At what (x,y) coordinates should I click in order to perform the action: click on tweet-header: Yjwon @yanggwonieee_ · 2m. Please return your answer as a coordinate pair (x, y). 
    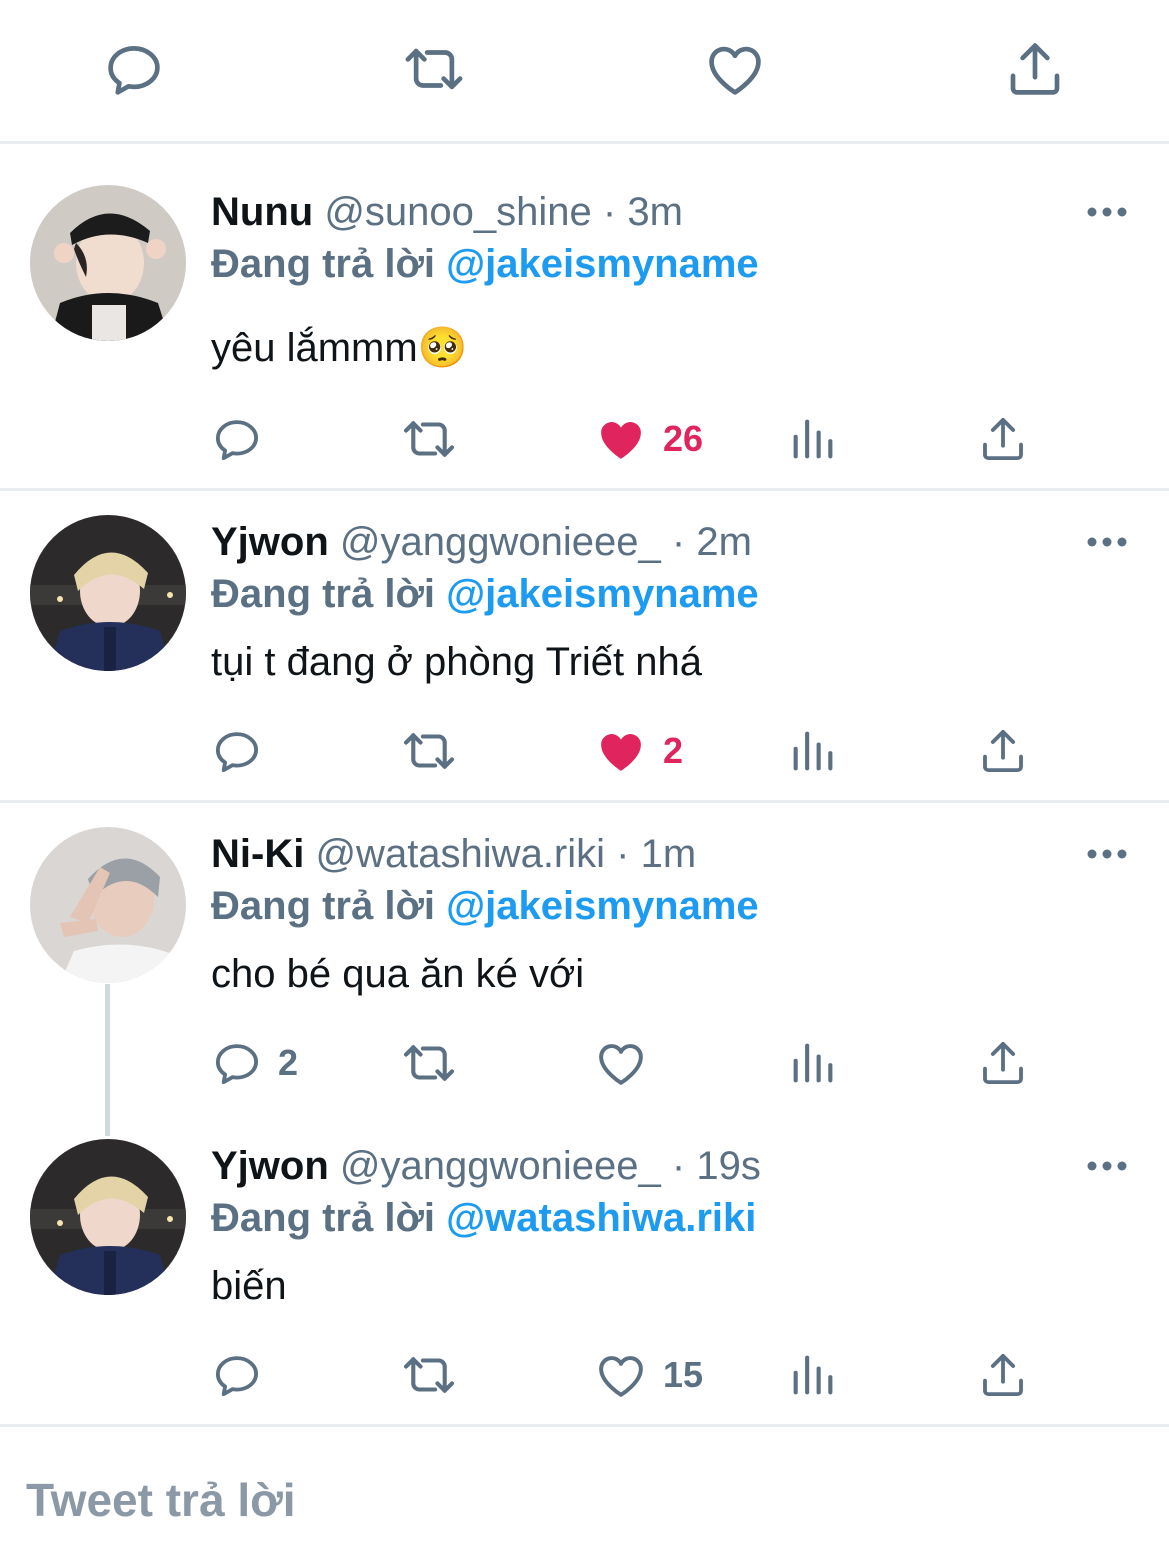
    Looking at the image, I should click on (481, 542).